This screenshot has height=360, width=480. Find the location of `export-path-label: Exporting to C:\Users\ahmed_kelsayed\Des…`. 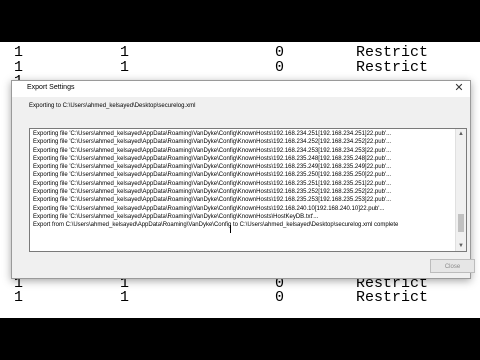

export-path-label: Exporting to C:\Users\ahmed_kelsayed\Des… is located at coordinates (112, 106).